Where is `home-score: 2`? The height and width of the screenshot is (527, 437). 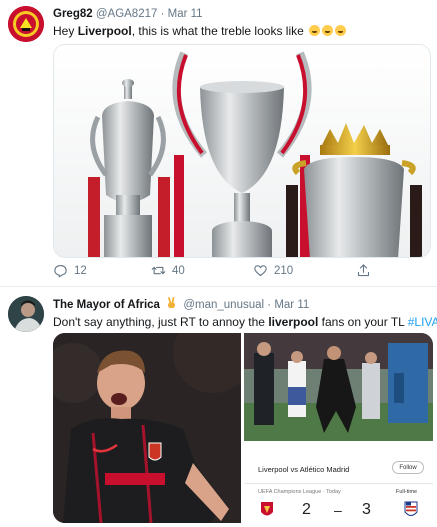
home-score: 2 is located at coordinates (306, 509).